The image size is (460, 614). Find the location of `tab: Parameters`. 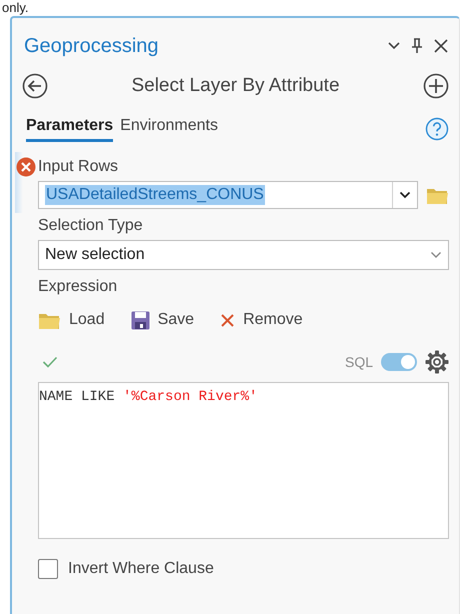

tab: Parameters is located at coordinates (70, 128).